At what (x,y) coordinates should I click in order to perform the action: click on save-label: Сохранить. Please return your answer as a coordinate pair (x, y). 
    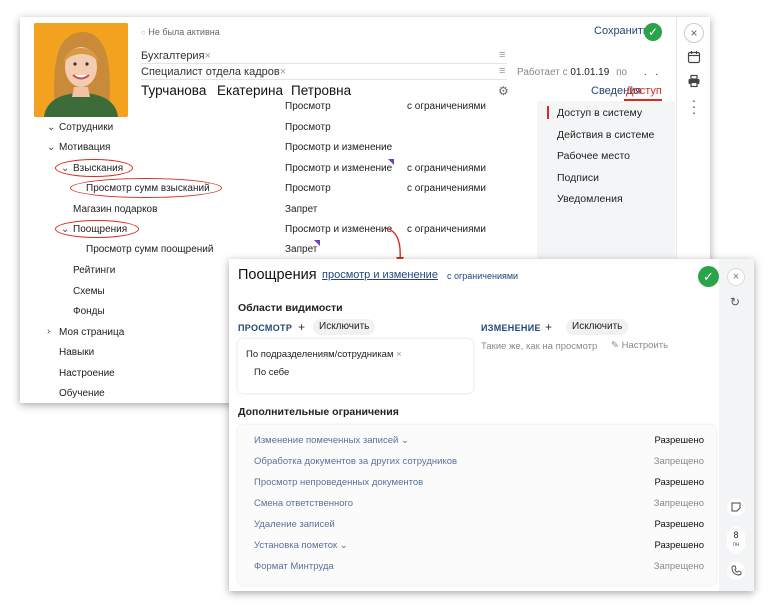
    Looking at the image, I should click on (621, 31).